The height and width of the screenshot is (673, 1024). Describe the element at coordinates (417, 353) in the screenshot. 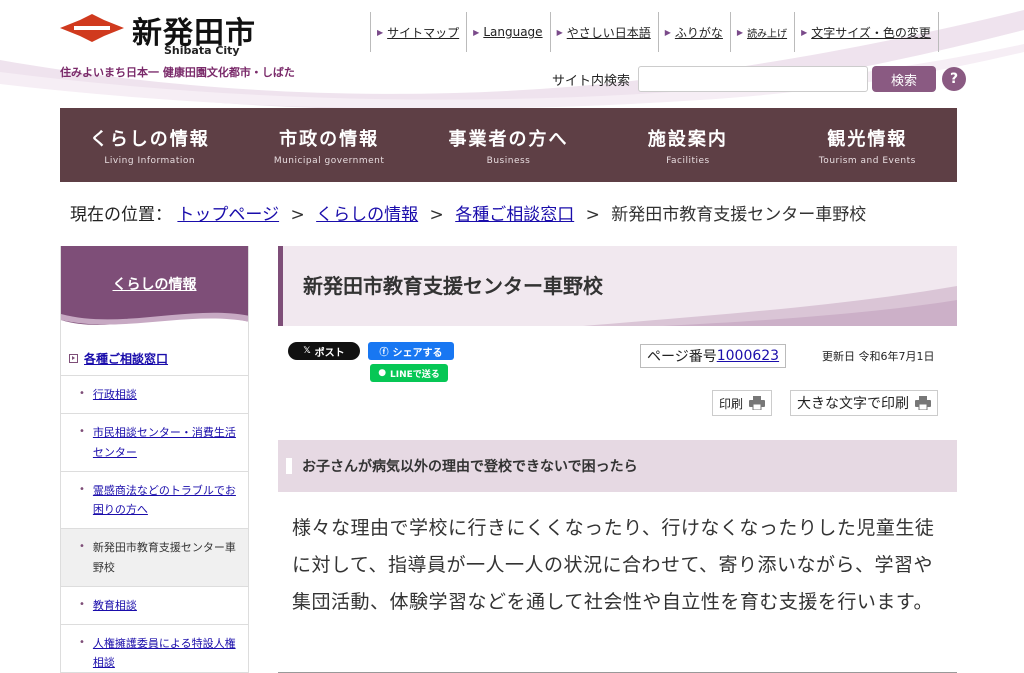

I see `facebook-share-label: シェアする` at that location.